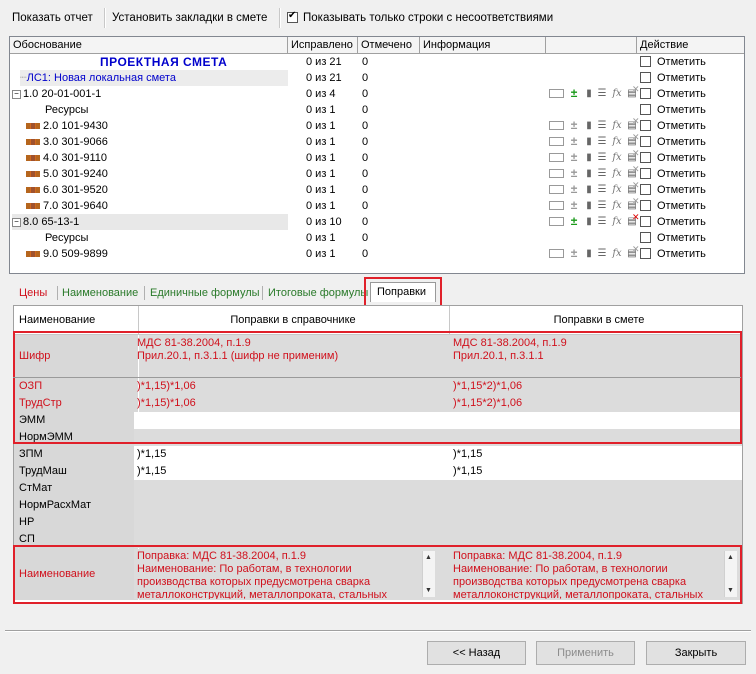 This screenshot has width=756, height=674. What do you see at coordinates (377, 252) in the screenshot?
I see `tree-row: 9.0 509-9899 0 из 1 0 ±▮☰fx▤ Отметить` at bounding box center [377, 252].